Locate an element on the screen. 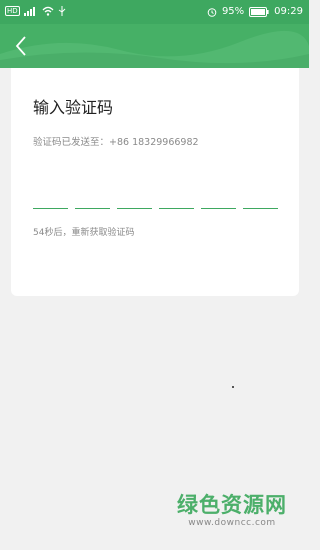 The width and height of the screenshot is (320, 550). resend-countdown: 54秒后，重新获取验证码 is located at coordinates (83, 231).